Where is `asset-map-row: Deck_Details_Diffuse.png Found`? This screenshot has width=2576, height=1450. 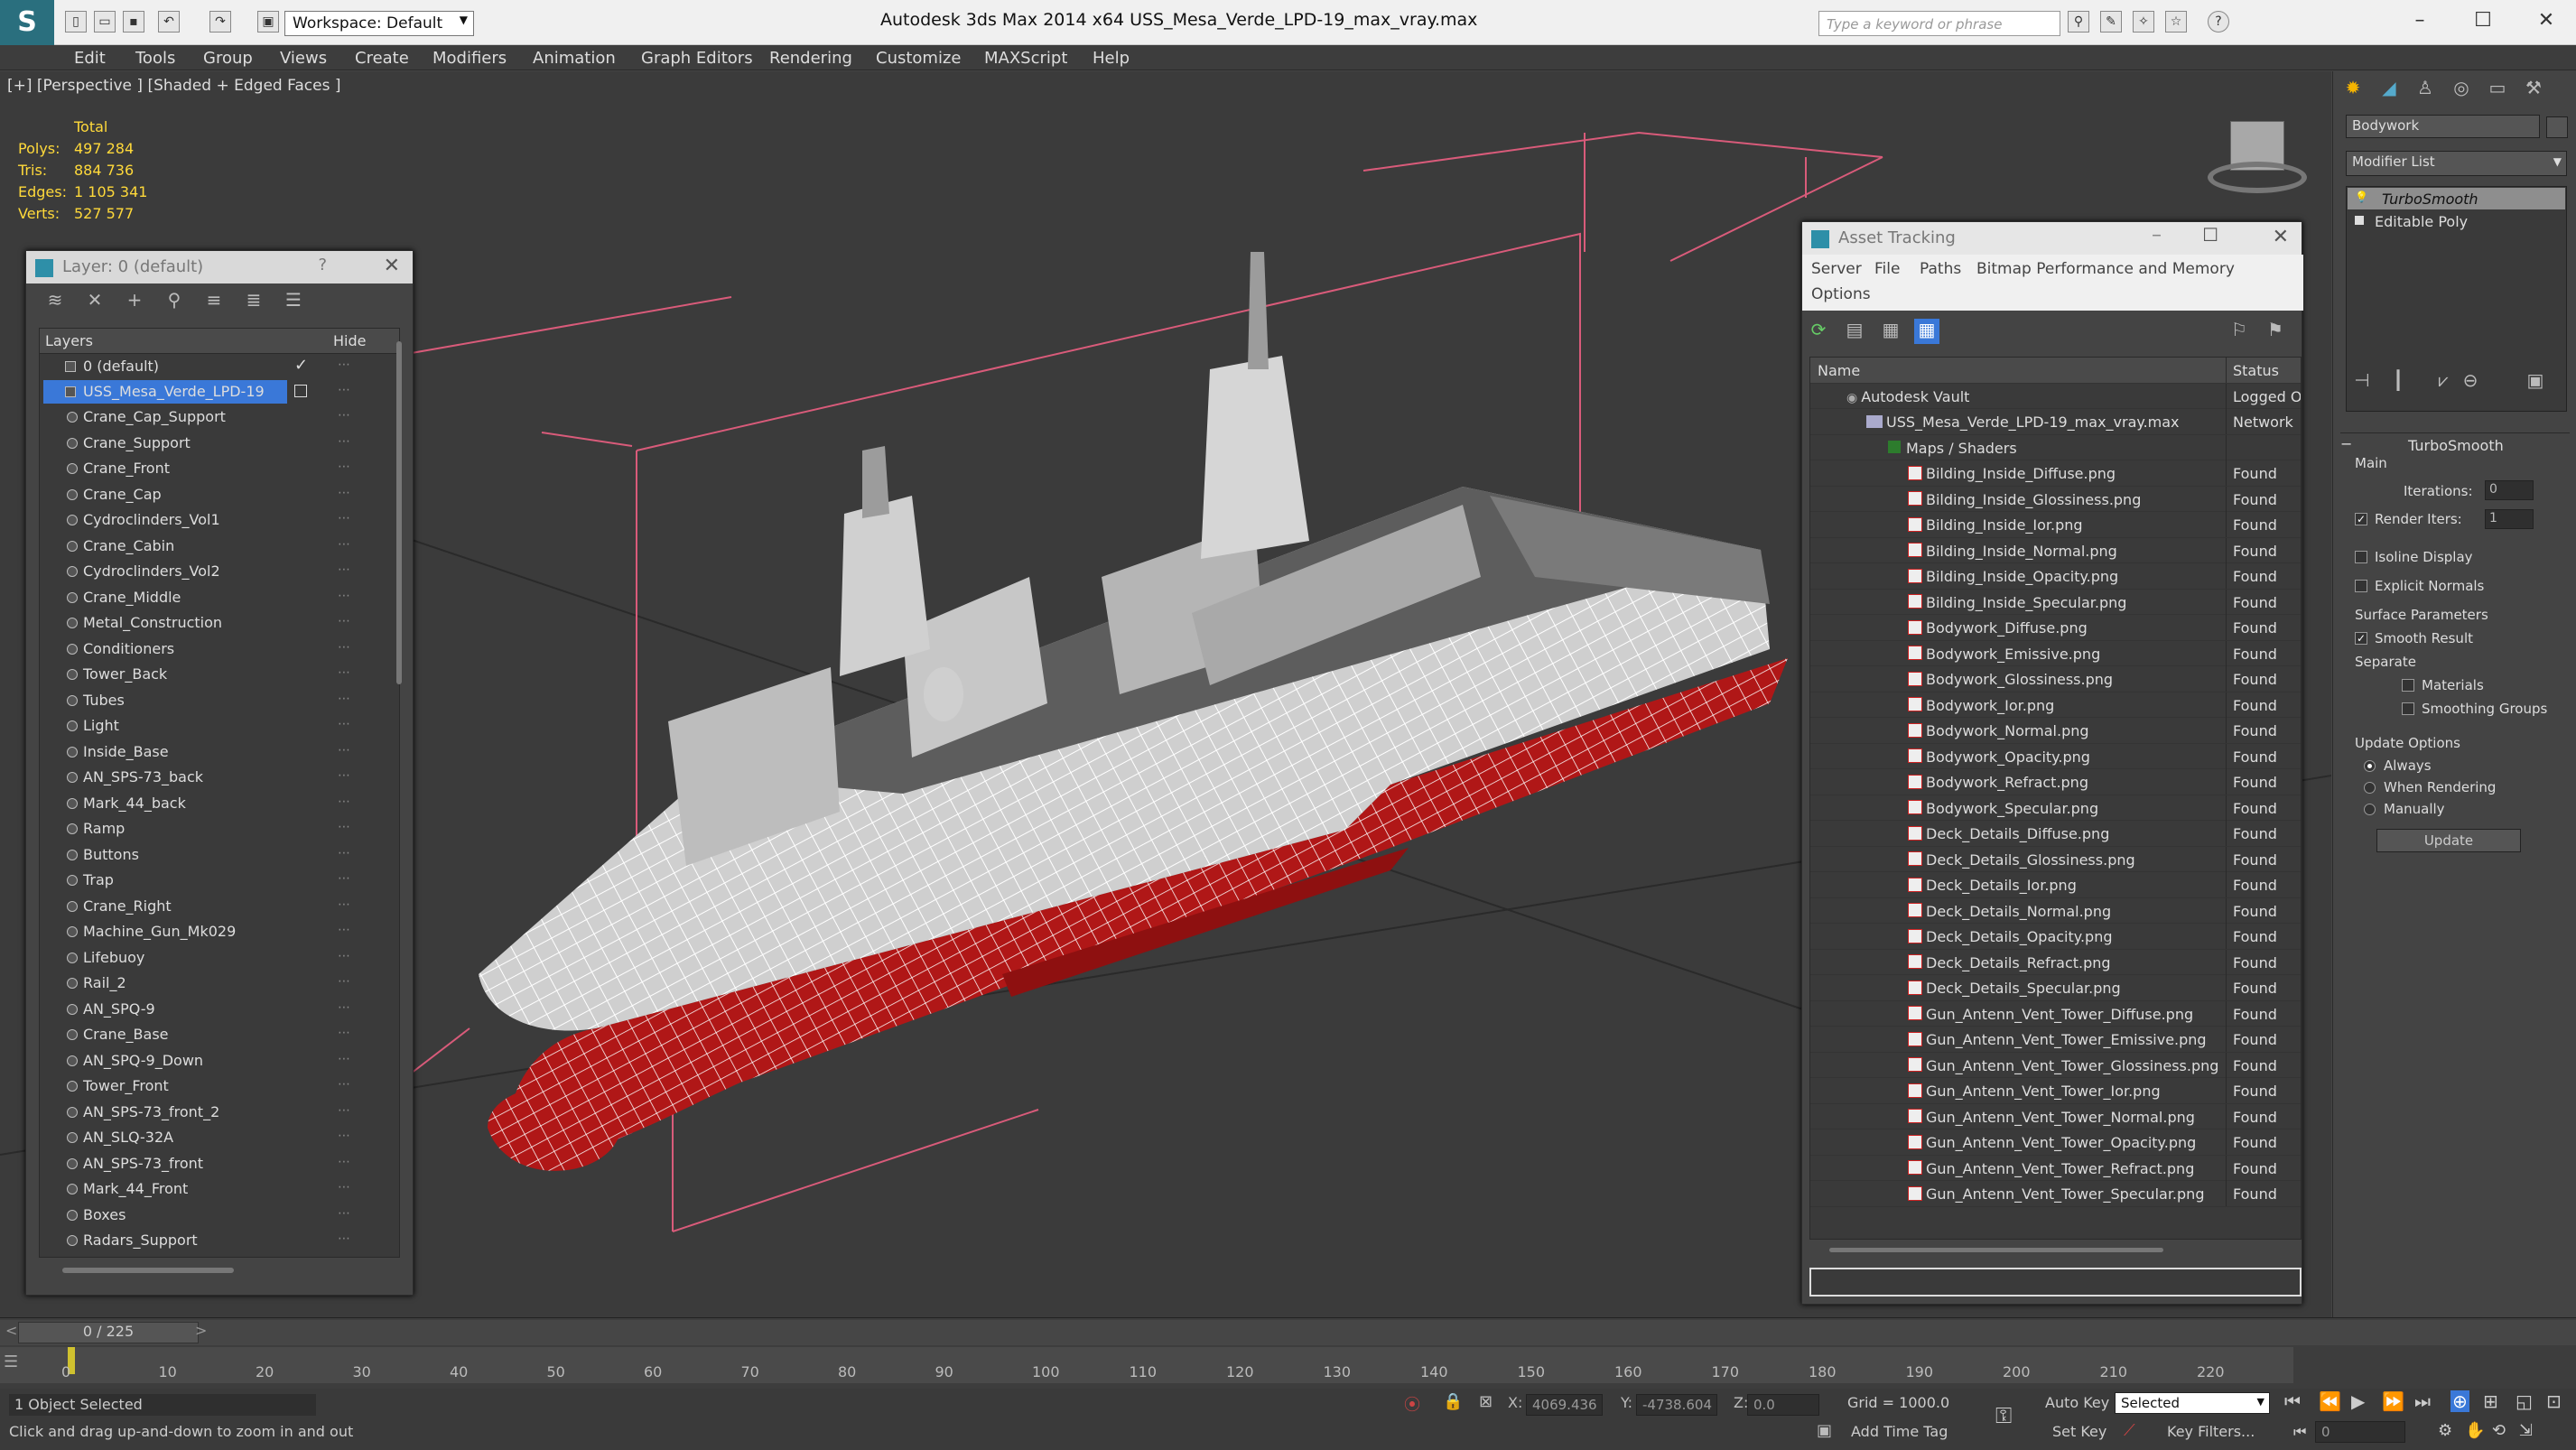 asset-map-row: Deck_Details_Diffuse.png Found is located at coordinates (2055, 834).